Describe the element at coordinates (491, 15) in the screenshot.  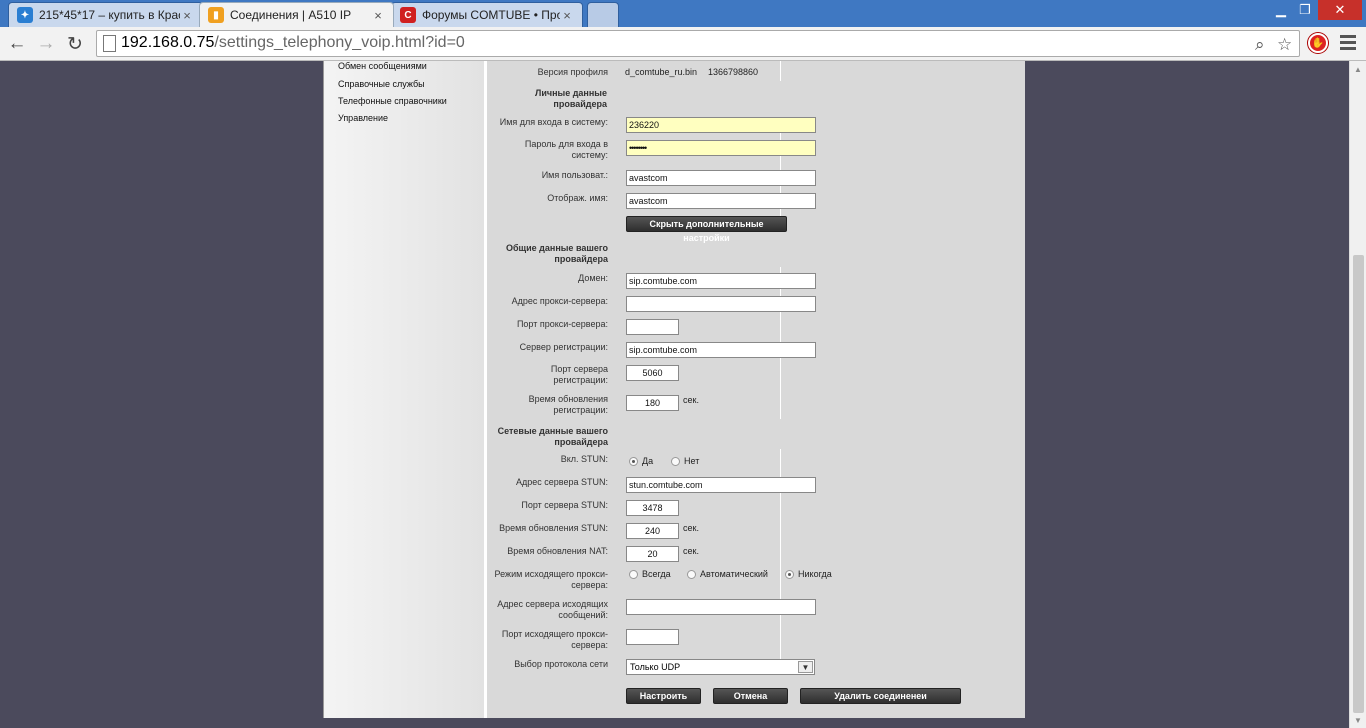
I see `tab-title: Форумы COMTUBE • Про` at that location.